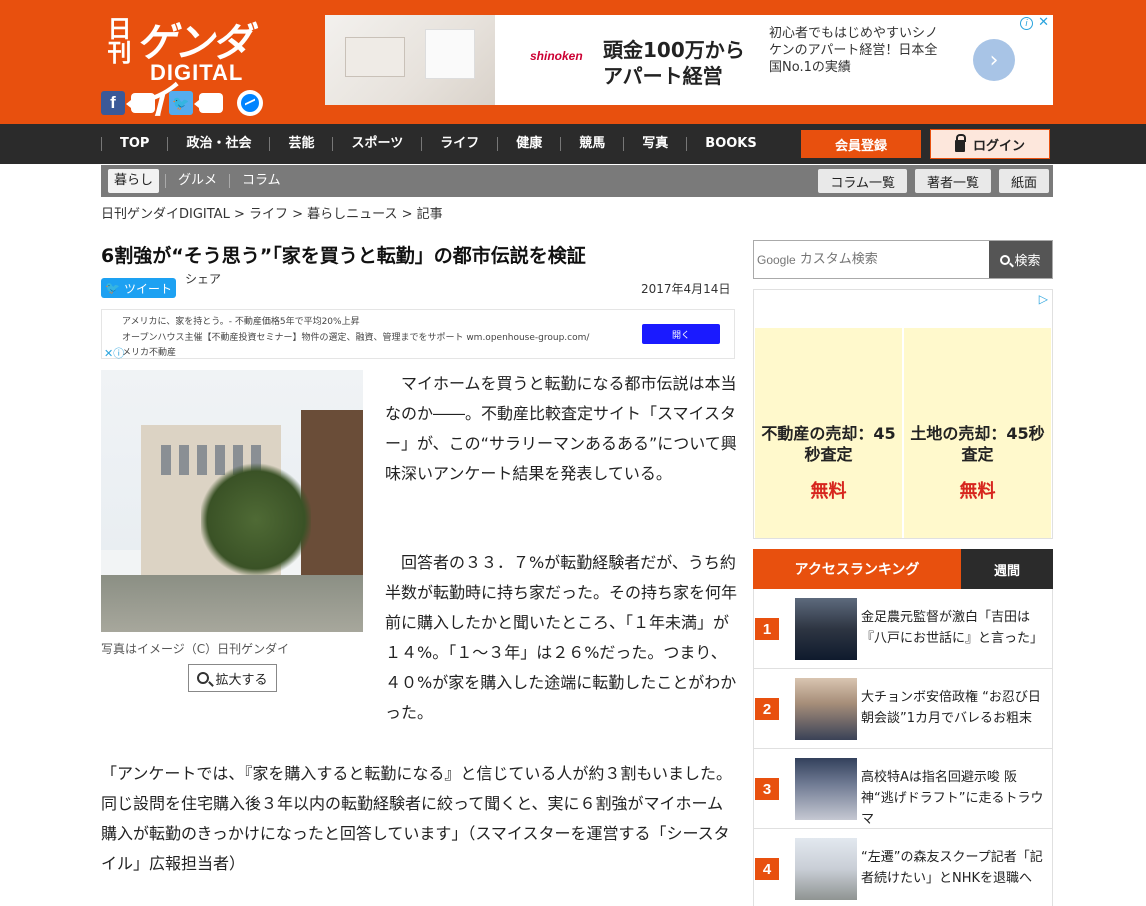  I want to click on ad-line-3: メリカ不動産, so click(149, 353).